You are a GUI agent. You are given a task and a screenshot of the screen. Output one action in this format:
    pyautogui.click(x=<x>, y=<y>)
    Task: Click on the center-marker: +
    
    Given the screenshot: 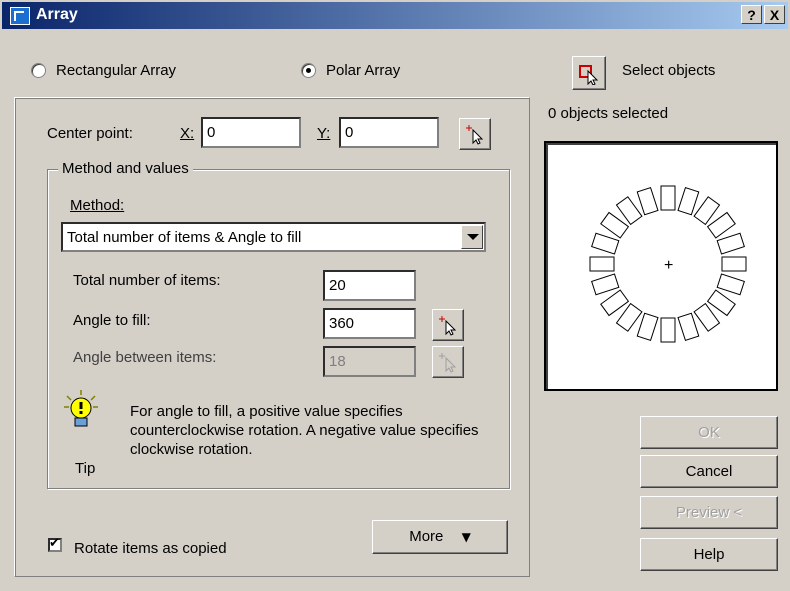 What is the action you would take?
    pyautogui.click(x=668, y=265)
    